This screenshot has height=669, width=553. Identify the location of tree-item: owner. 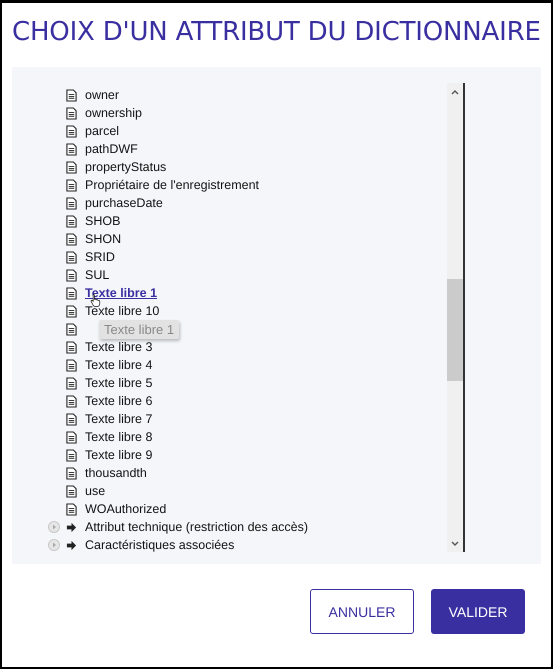
(102, 95).